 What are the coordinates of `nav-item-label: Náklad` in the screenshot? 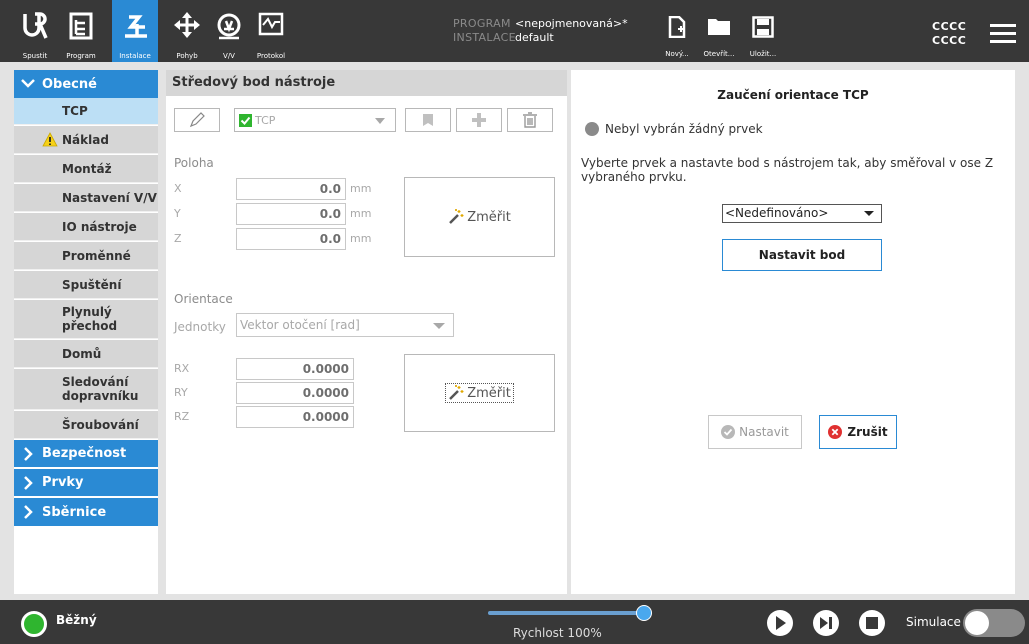 It's located at (85, 139).